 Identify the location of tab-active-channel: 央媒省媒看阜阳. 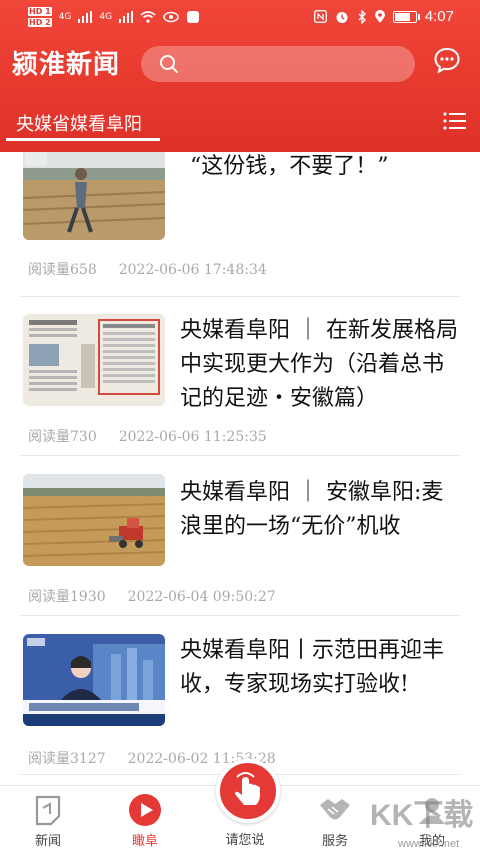
(79, 123).